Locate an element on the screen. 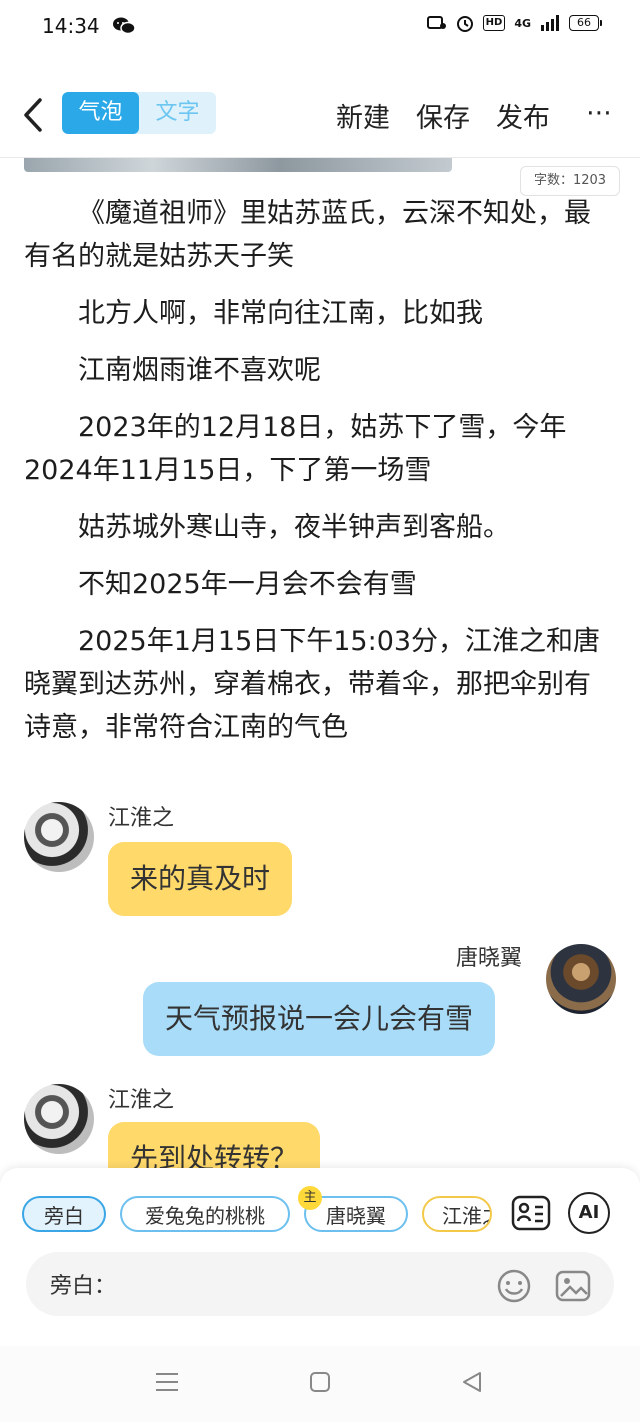  new-button: 新建 is located at coordinates (363, 115).